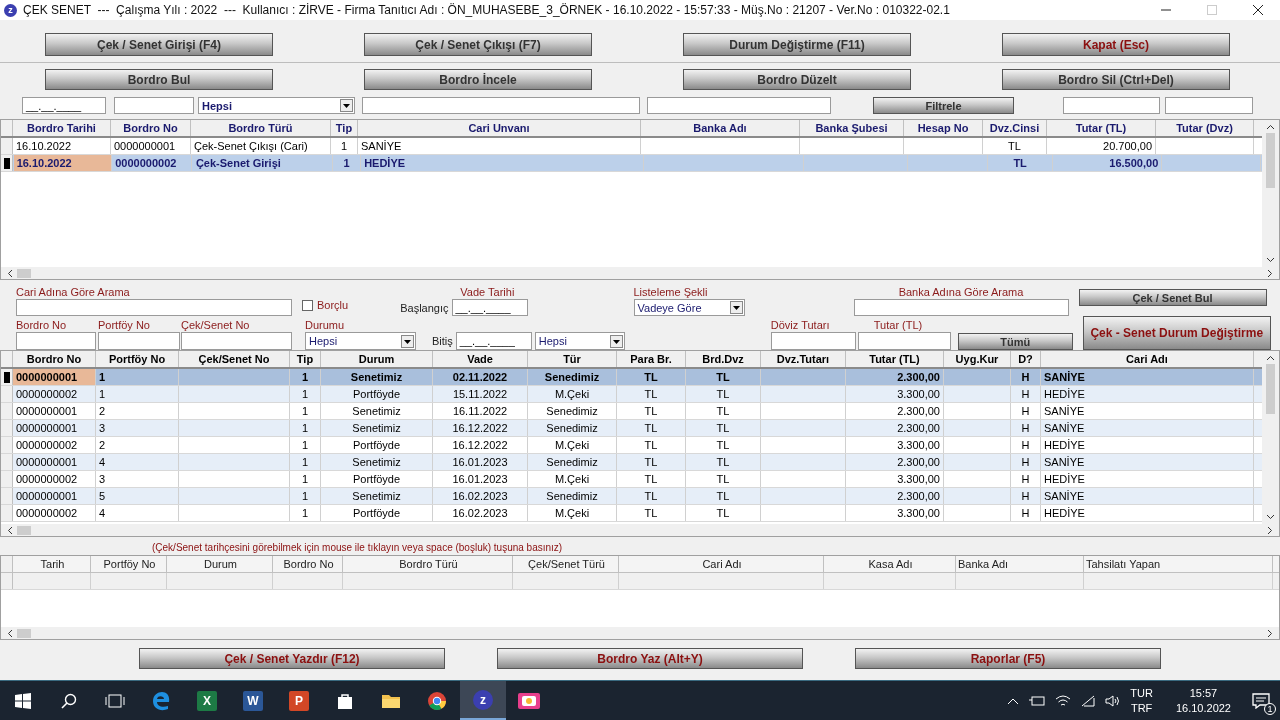  What do you see at coordinates (1063, 700) in the screenshot?
I see `wifi-icon` at bounding box center [1063, 700].